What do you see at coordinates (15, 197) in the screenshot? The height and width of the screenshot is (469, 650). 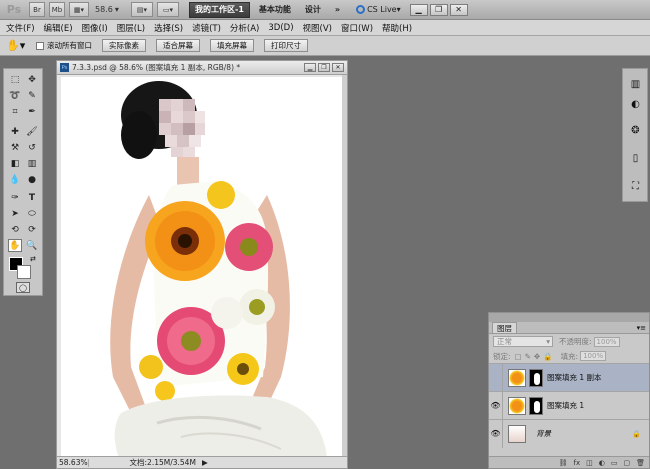 I see `pen-tool-icon: ✑` at bounding box center [15, 197].